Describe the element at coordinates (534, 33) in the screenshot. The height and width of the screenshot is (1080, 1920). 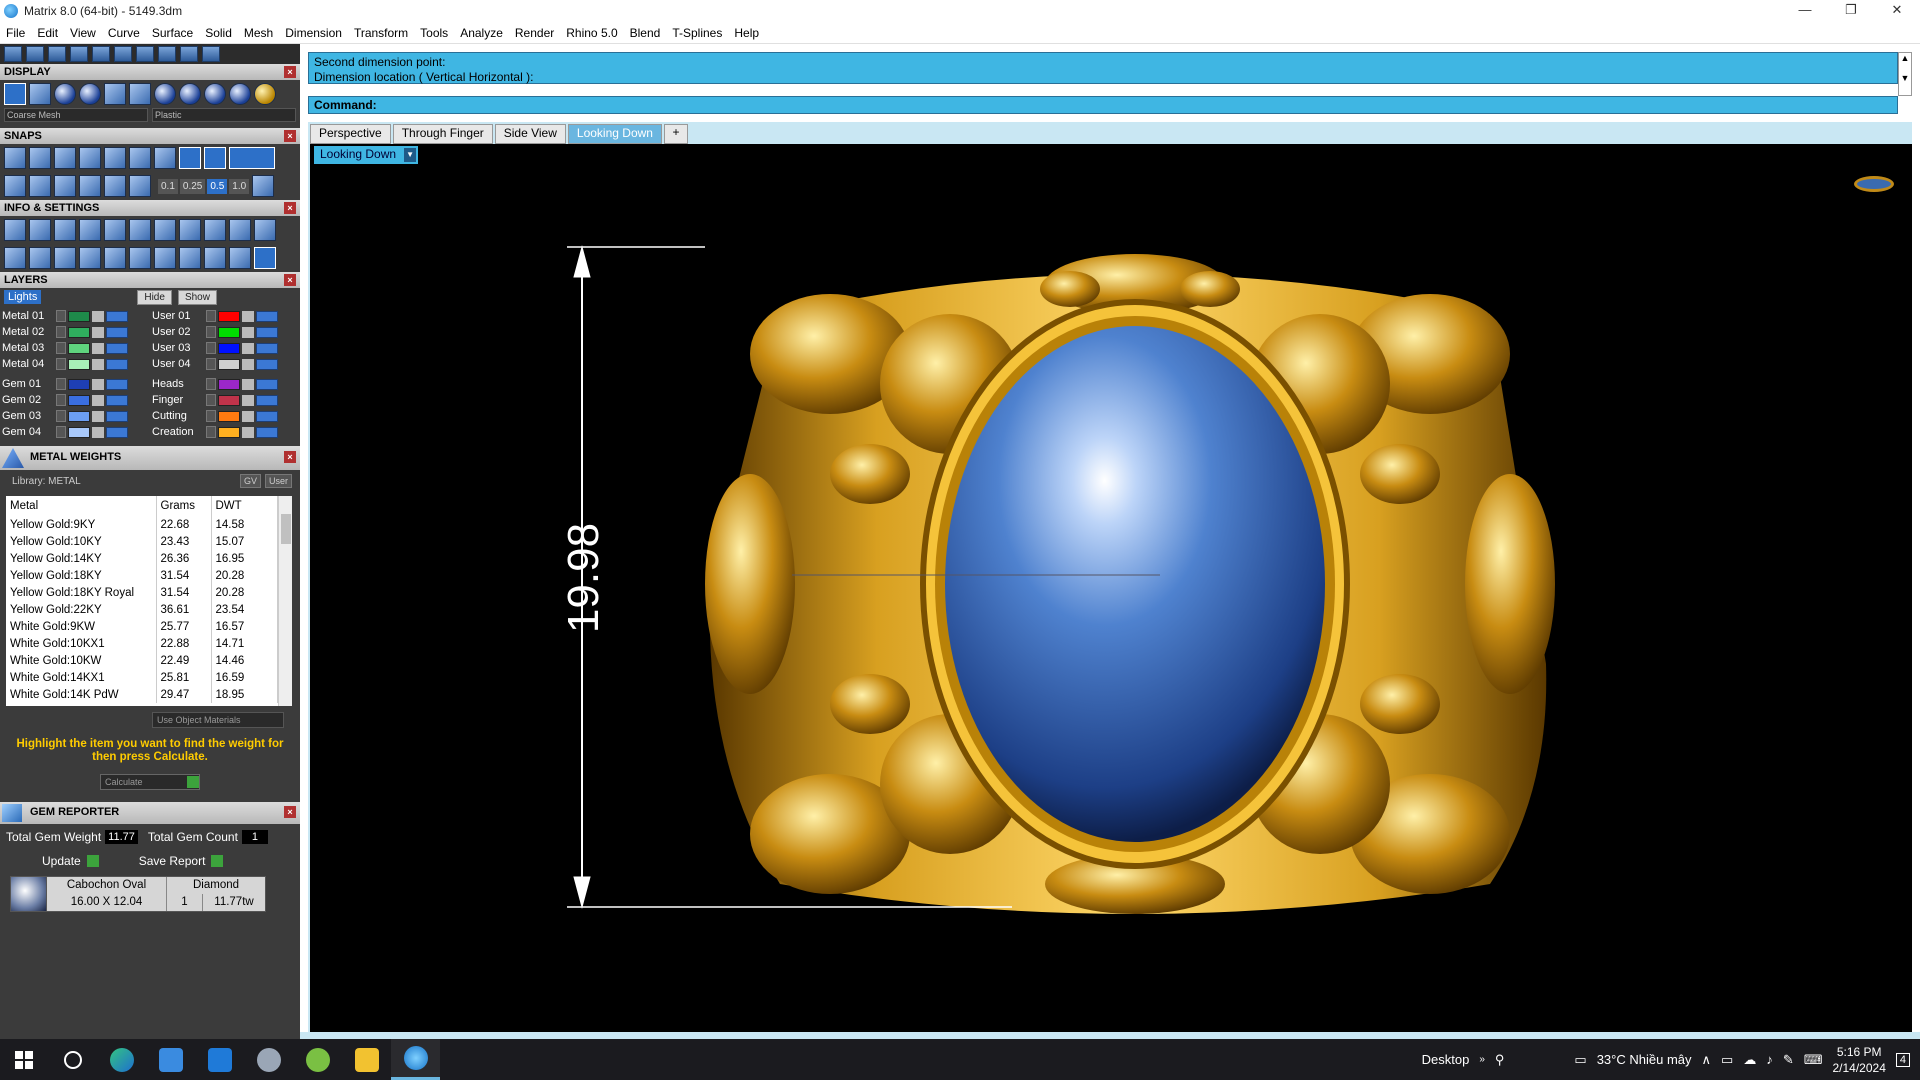
I see `menu-render: Render` at that location.